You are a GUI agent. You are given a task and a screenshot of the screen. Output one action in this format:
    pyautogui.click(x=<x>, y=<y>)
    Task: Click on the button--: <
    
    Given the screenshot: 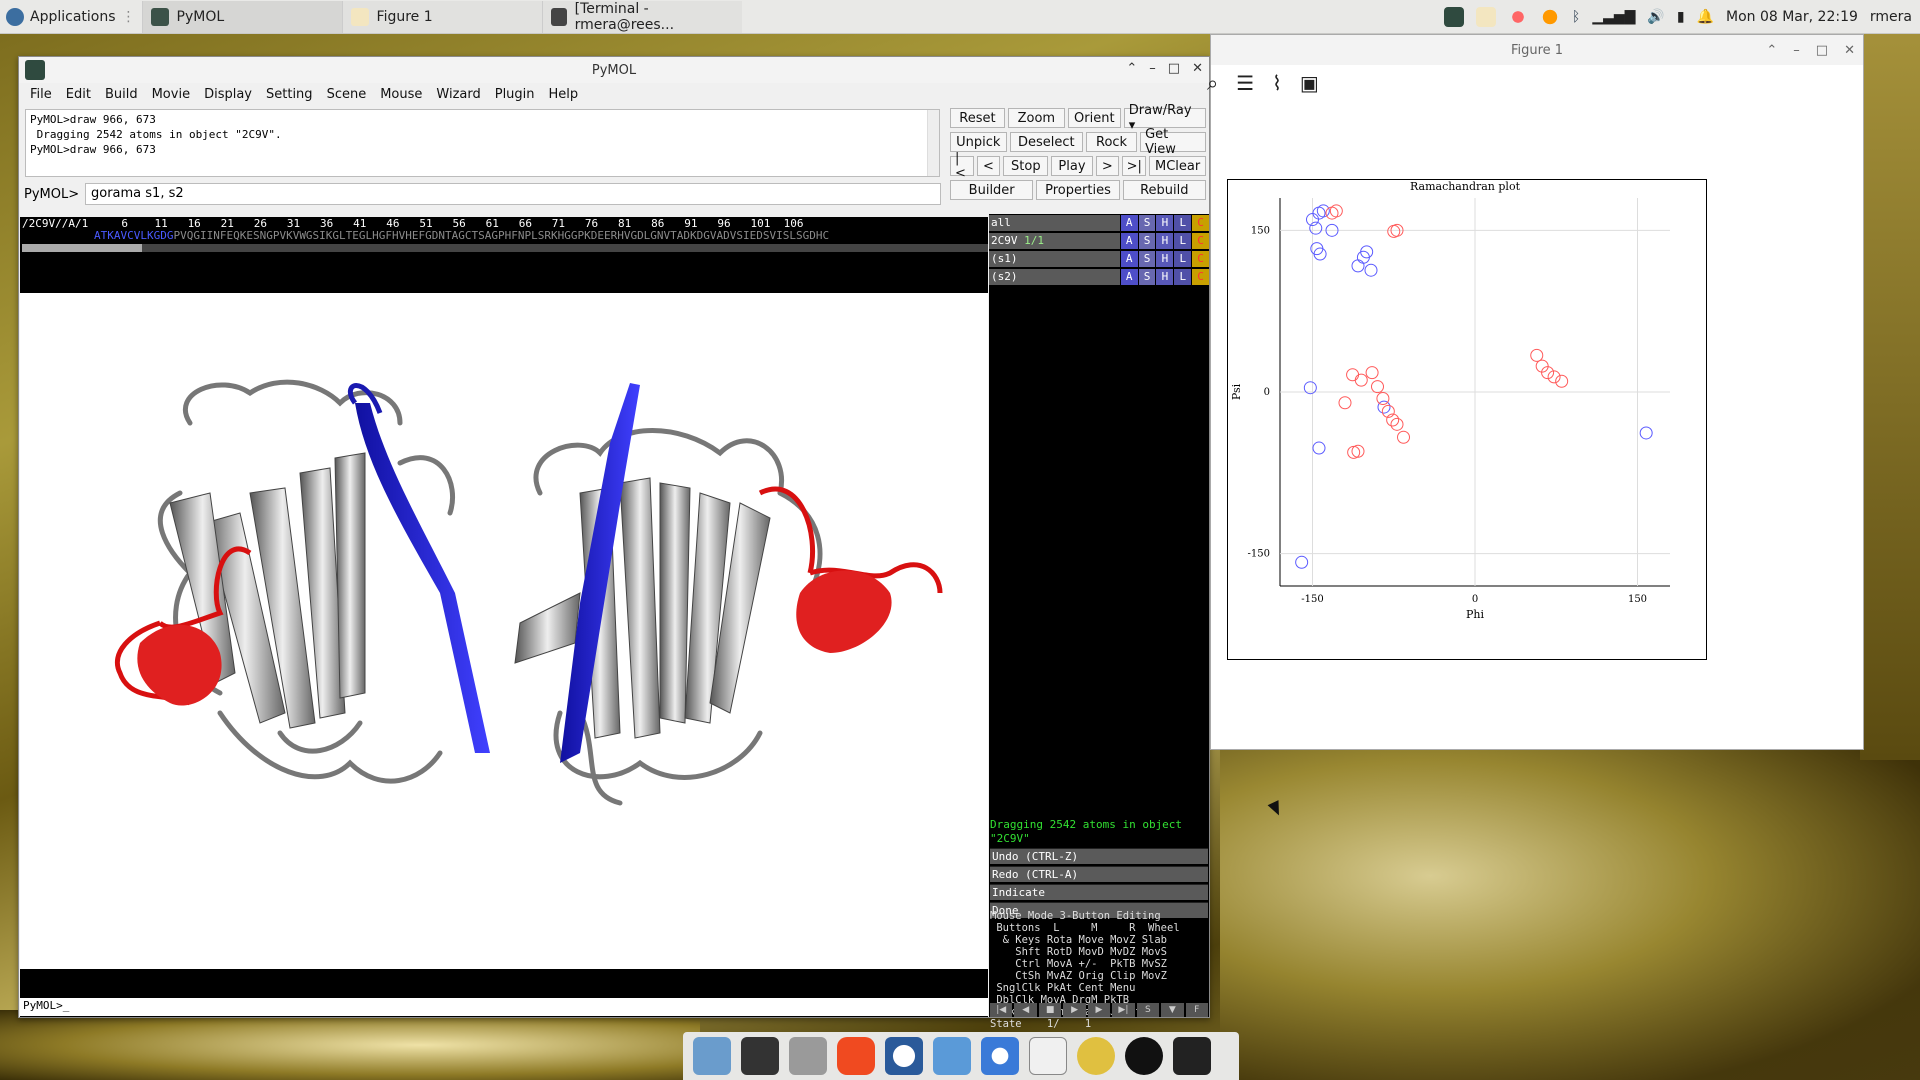 What is the action you would take?
    pyautogui.click(x=988, y=166)
    